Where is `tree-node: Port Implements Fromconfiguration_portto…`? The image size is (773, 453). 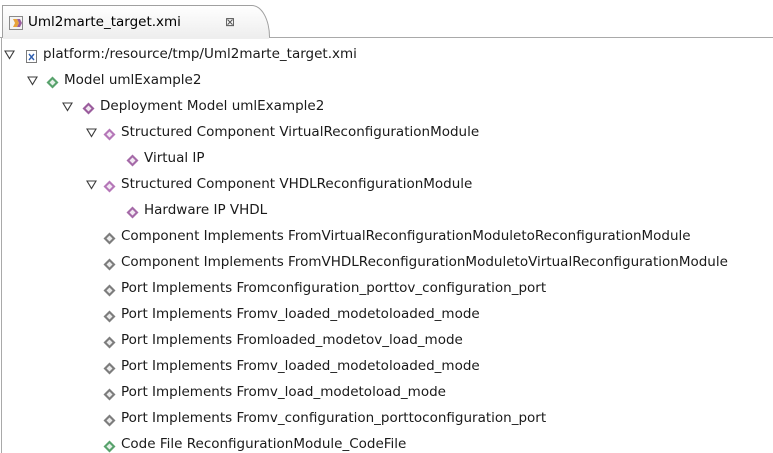 tree-node: Port Implements Fromconfiguration_portto… is located at coordinates (386, 291).